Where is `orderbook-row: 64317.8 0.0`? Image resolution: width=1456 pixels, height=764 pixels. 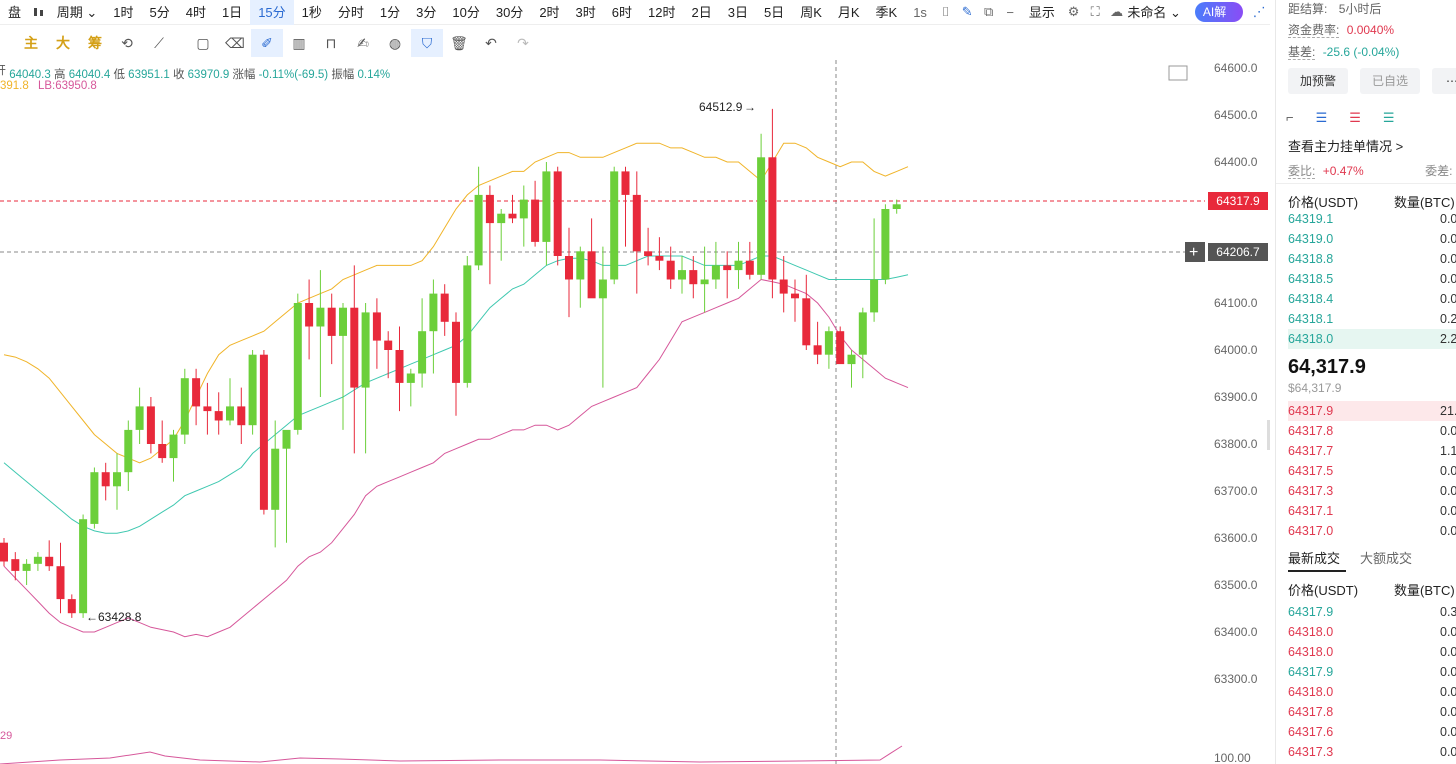 orderbook-row: 64317.8 0.0 is located at coordinates (1372, 431).